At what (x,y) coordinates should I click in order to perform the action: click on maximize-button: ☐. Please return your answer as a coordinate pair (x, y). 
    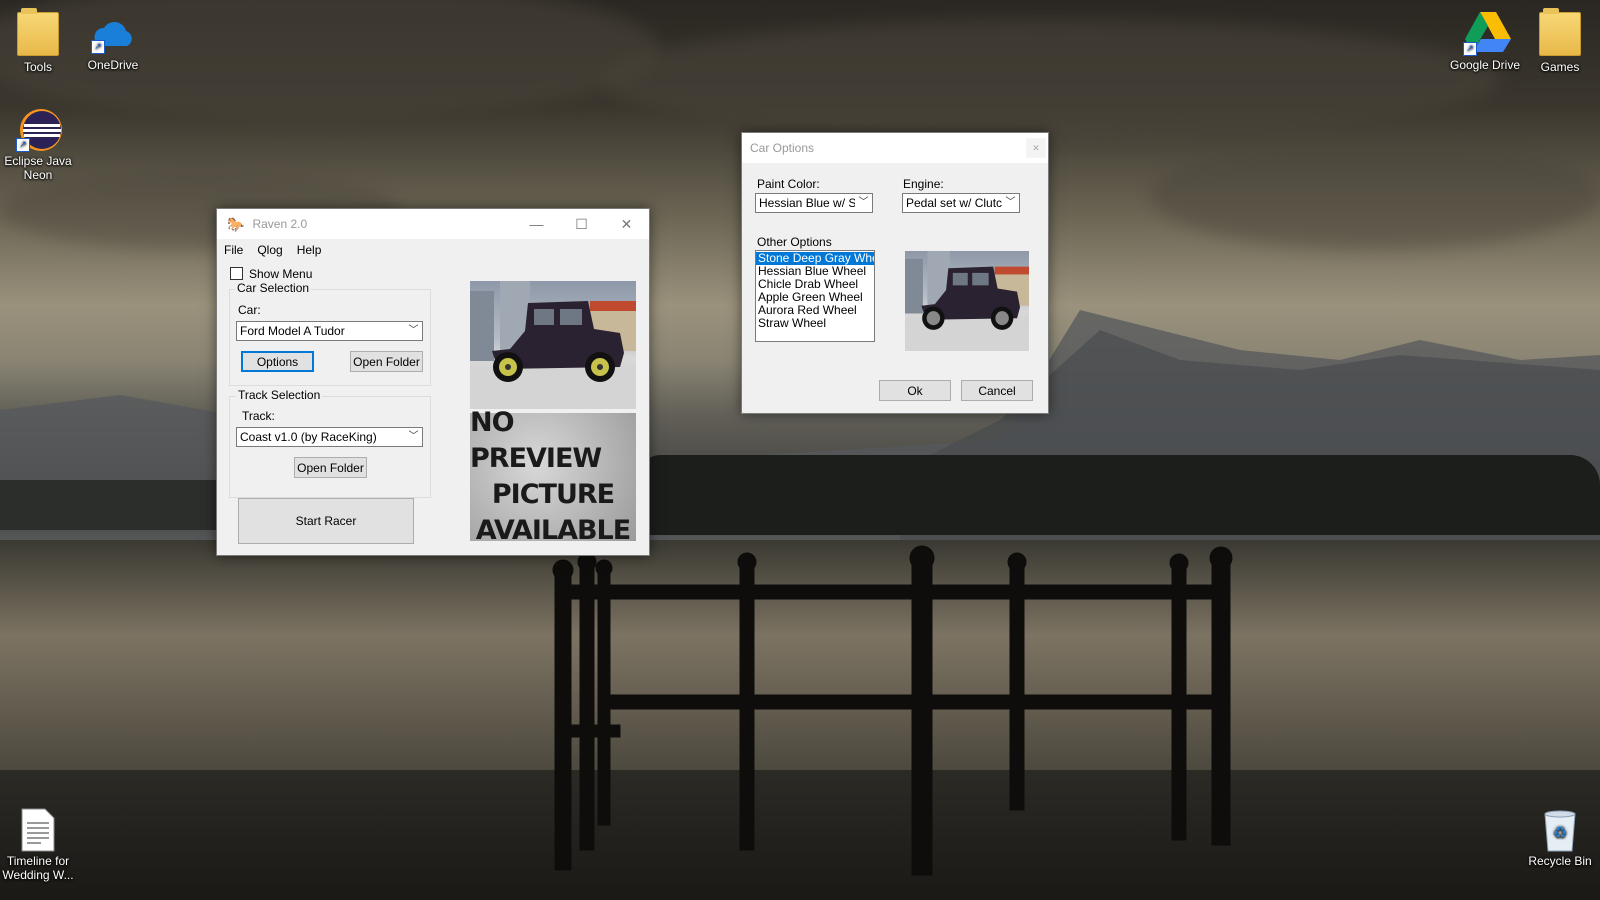
    Looking at the image, I should click on (581, 224).